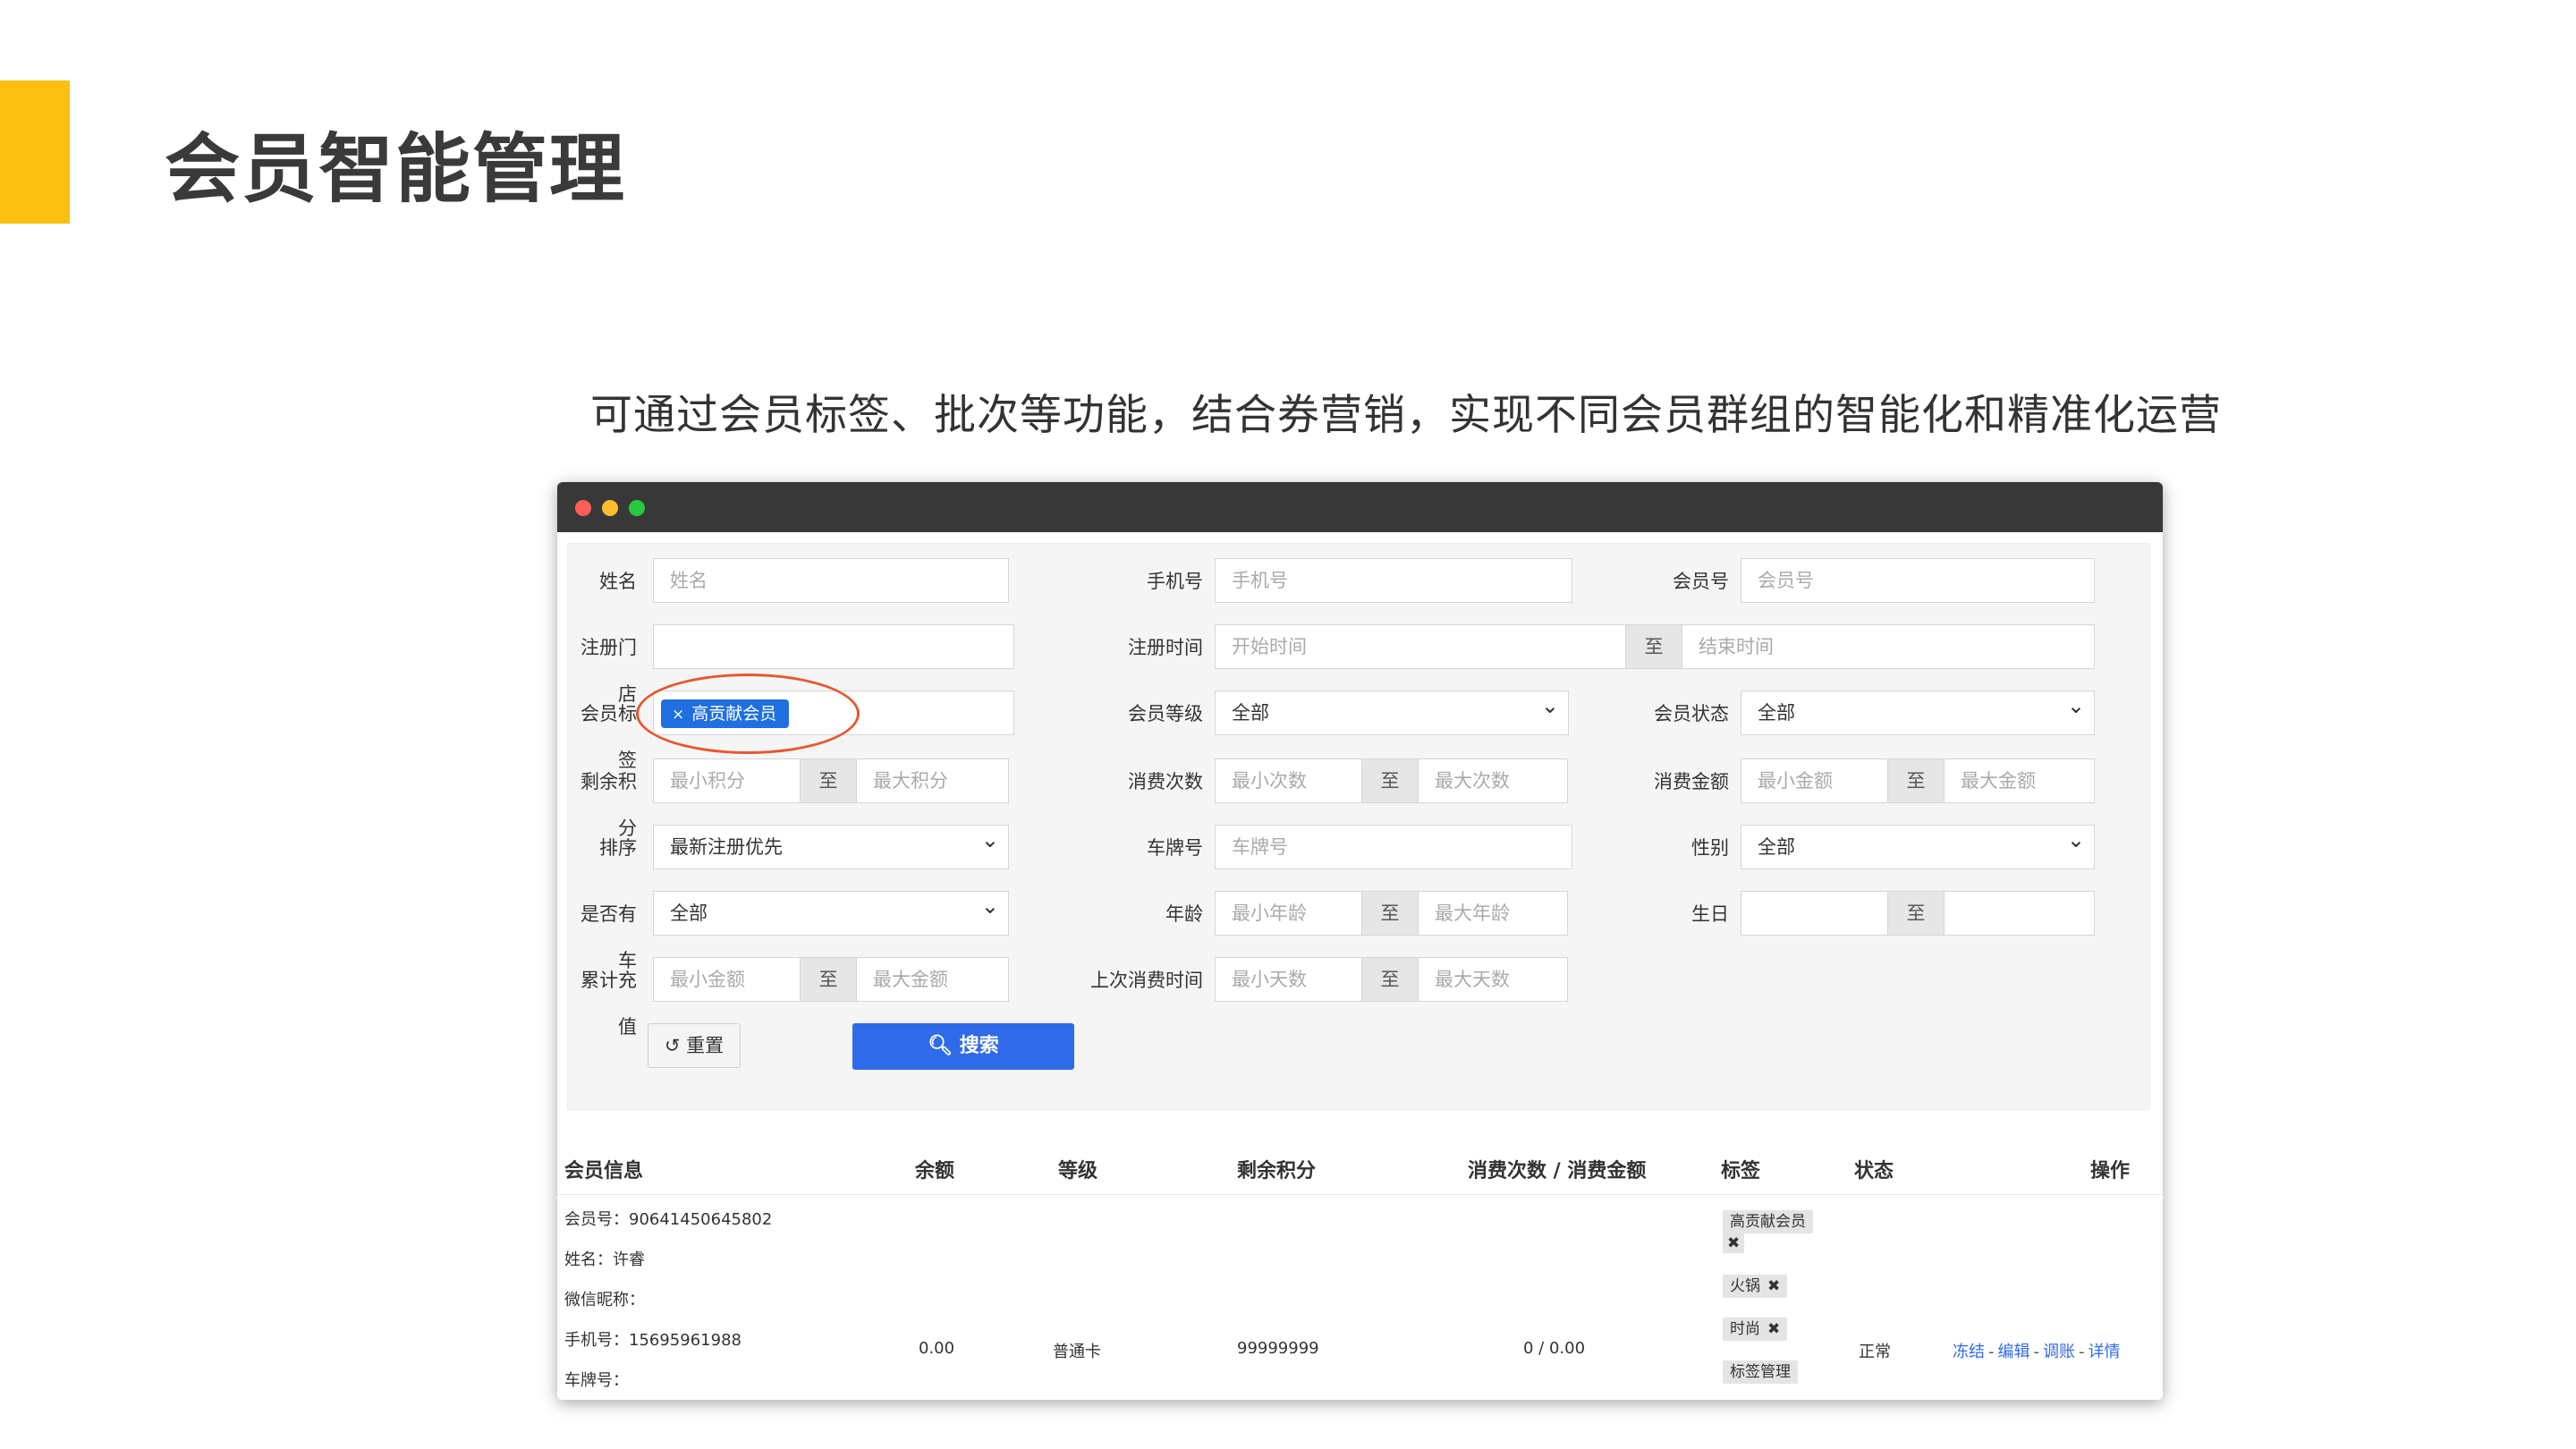  I want to click on phone-label: 手机号, so click(1175, 581).